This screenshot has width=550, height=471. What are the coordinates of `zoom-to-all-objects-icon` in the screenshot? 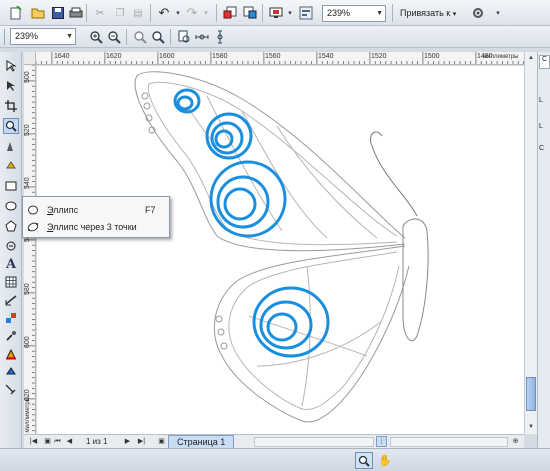 It's located at (158, 37).